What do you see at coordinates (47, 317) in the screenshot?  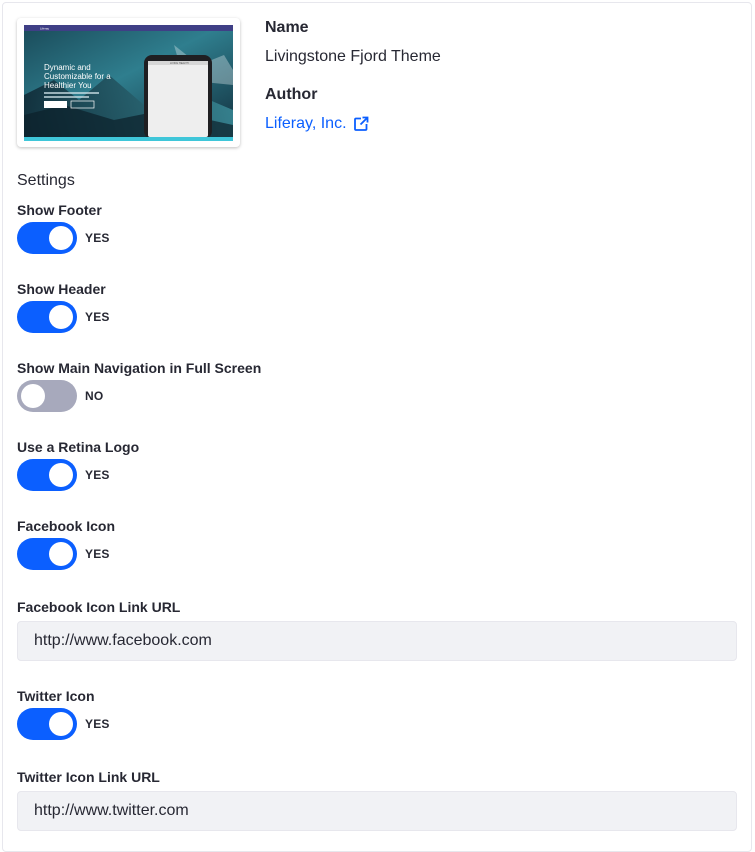 I see `show-header-toggle` at bounding box center [47, 317].